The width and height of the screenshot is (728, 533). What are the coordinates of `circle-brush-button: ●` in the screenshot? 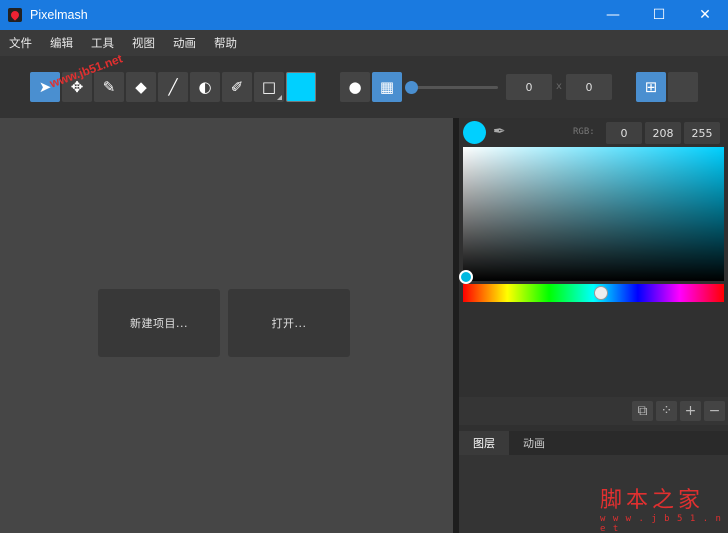 It's located at (355, 87).